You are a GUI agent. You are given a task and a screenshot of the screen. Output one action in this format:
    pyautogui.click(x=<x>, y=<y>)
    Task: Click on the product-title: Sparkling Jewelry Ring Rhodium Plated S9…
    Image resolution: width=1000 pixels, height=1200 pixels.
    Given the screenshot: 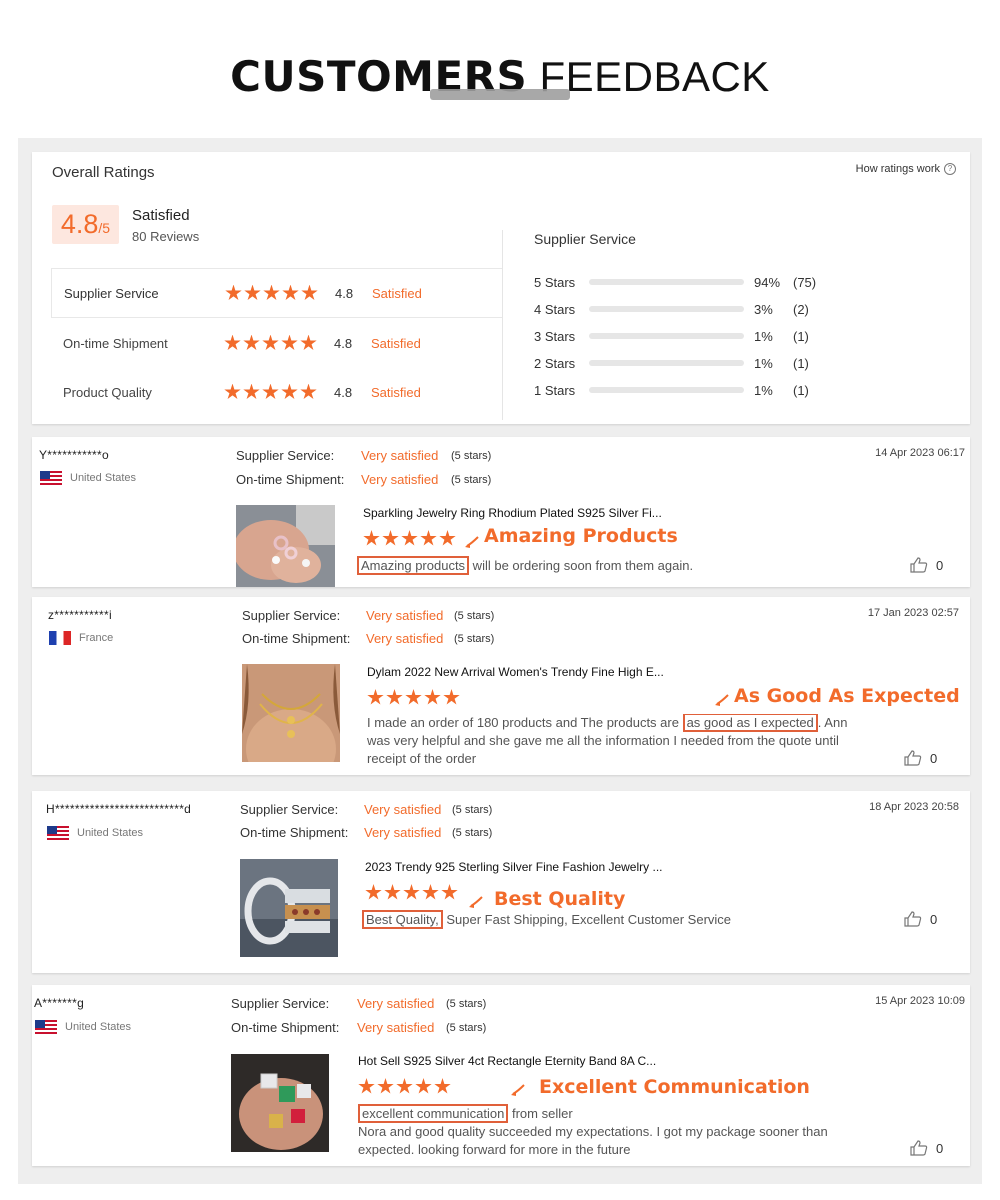 What is the action you would take?
    pyautogui.click(x=512, y=513)
    